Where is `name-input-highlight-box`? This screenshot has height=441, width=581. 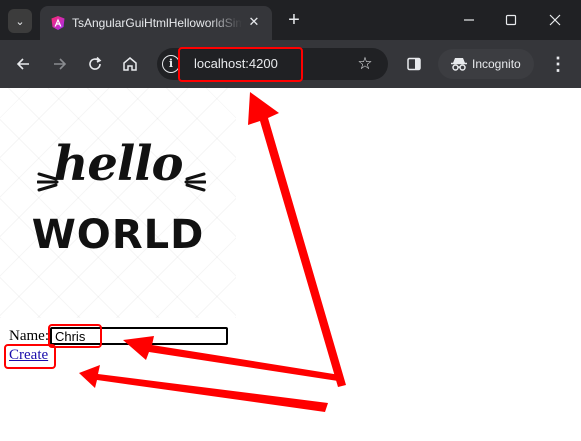
name-input-highlight-box is located at coordinates (75, 336).